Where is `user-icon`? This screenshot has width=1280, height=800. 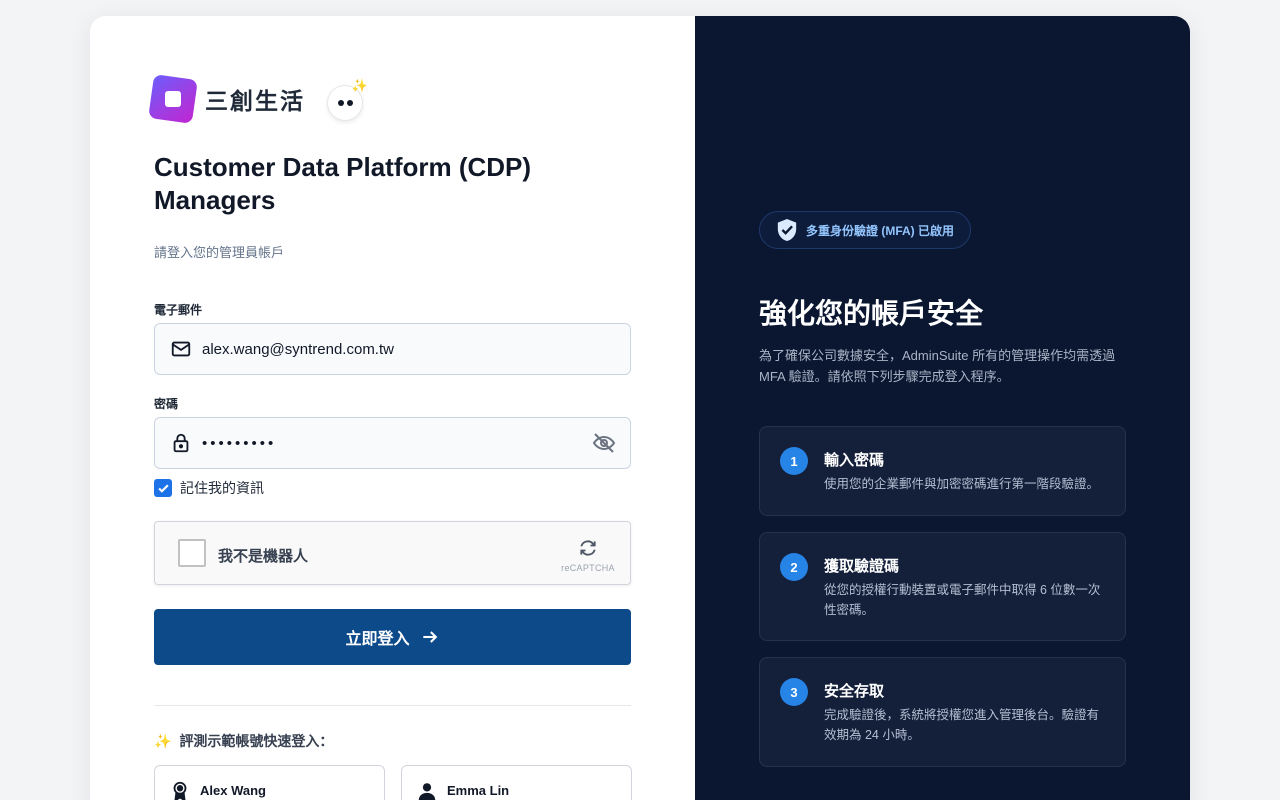
user-icon is located at coordinates (427, 791).